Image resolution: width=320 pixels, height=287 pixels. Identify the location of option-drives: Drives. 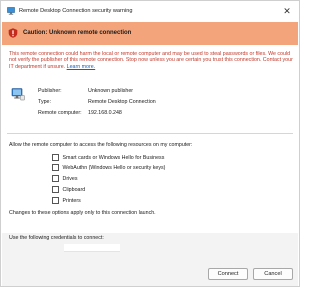
(65, 178).